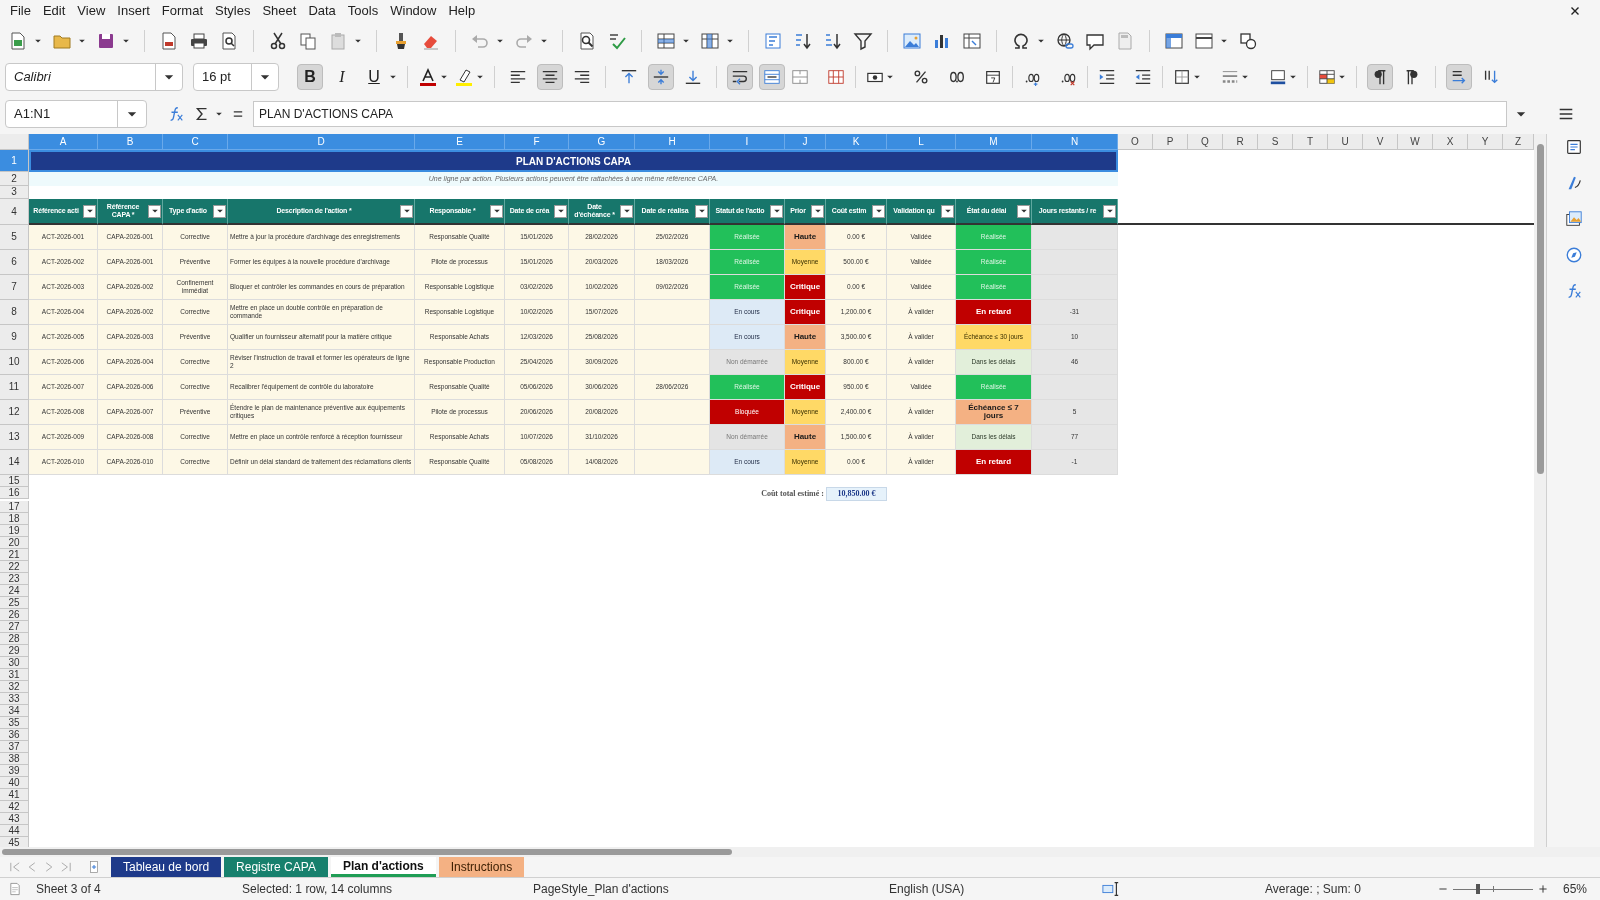 This screenshot has width=1600, height=900. I want to click on font-size-field: 16 pt, so click(236, 77).